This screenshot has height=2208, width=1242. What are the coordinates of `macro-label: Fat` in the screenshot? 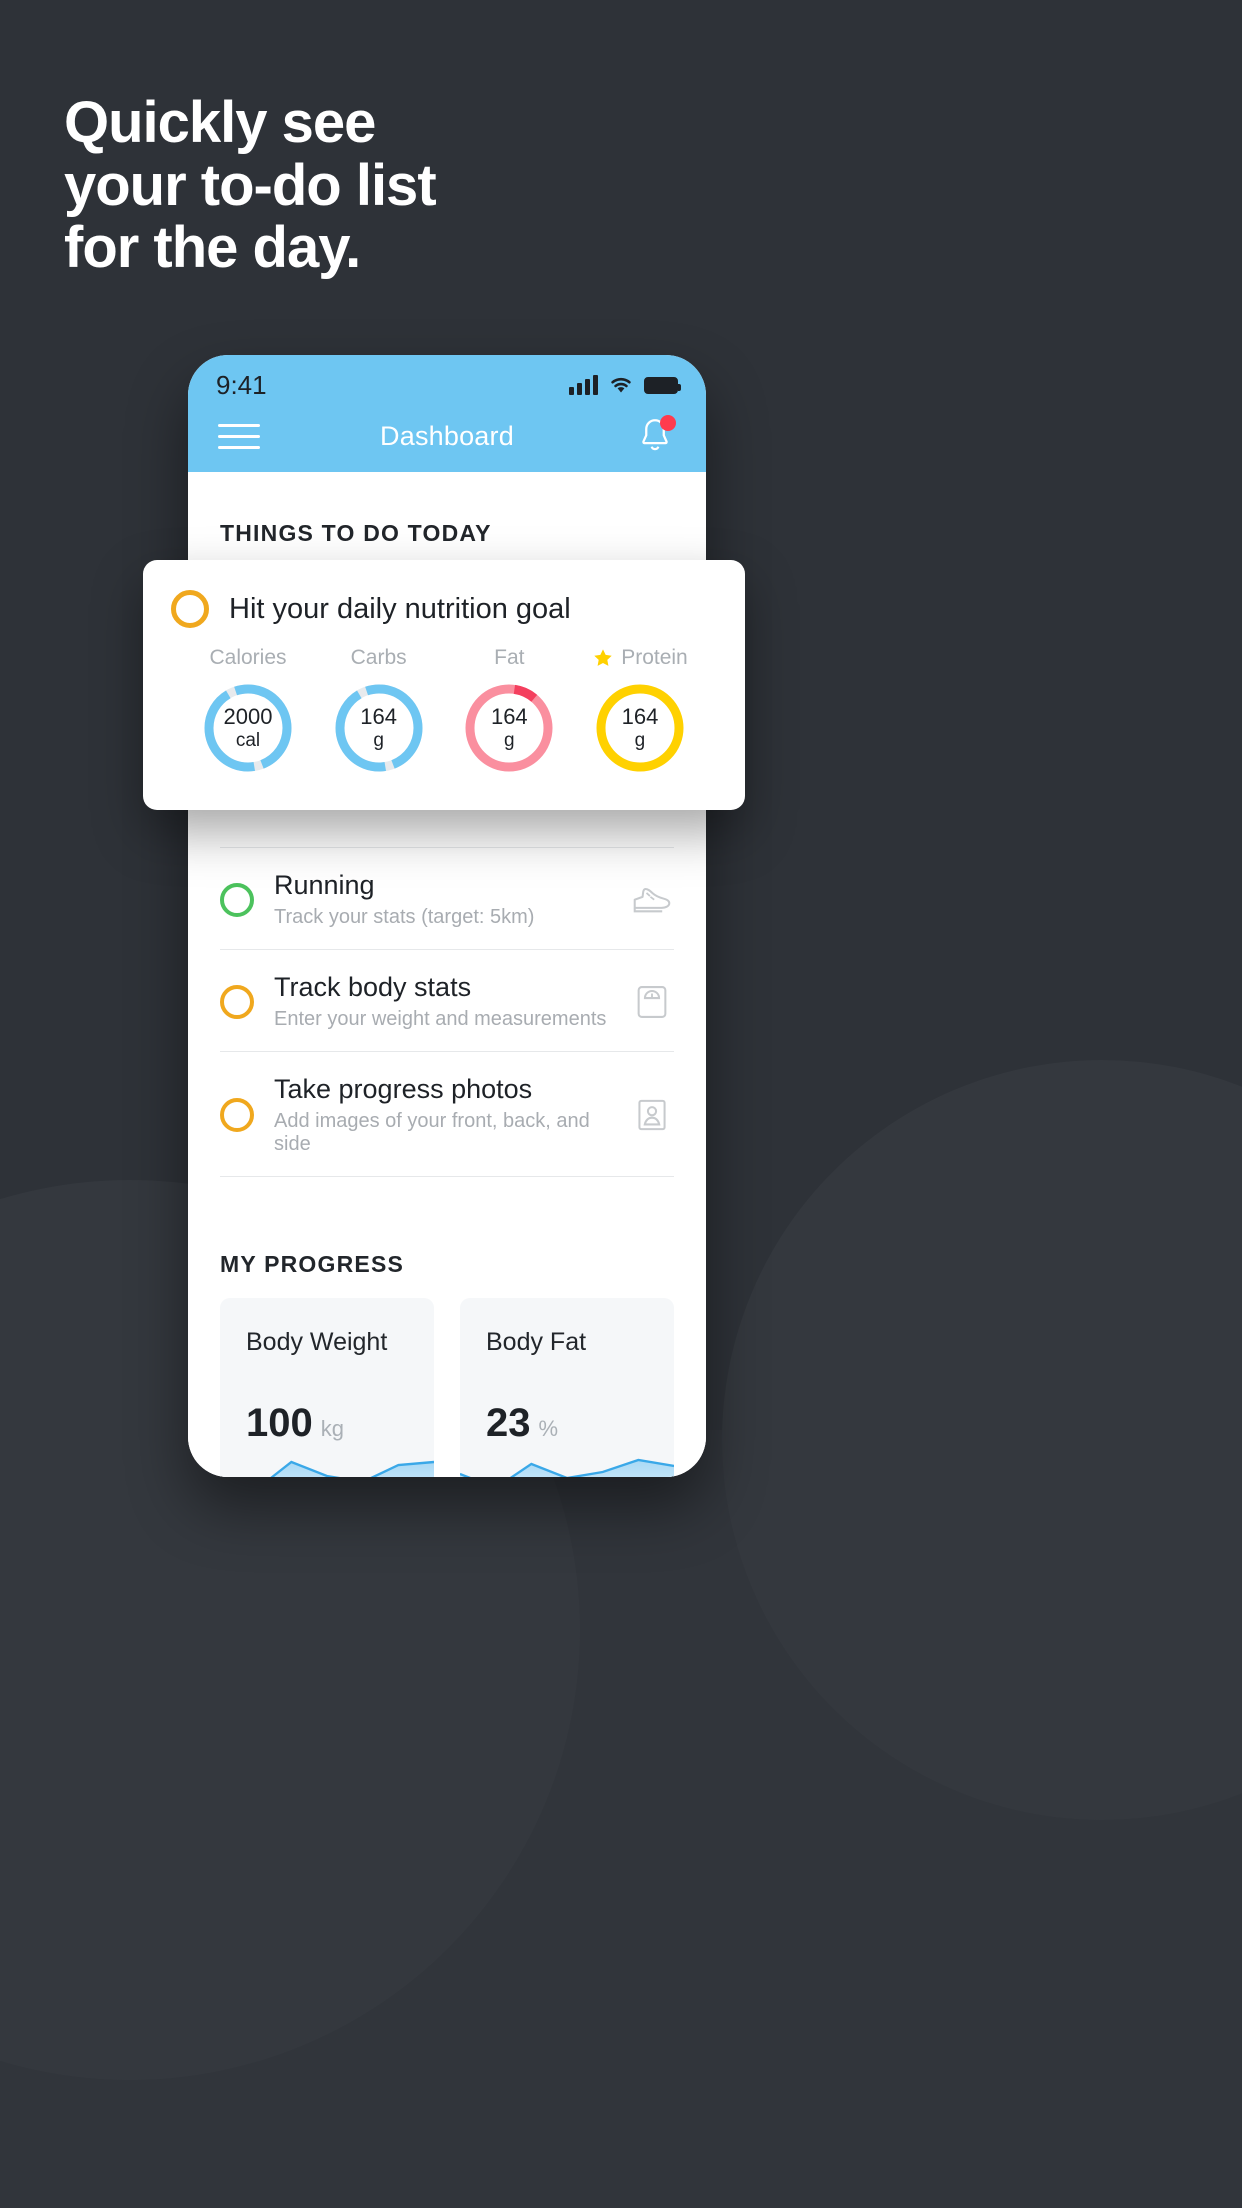 It's located at (509, 657).